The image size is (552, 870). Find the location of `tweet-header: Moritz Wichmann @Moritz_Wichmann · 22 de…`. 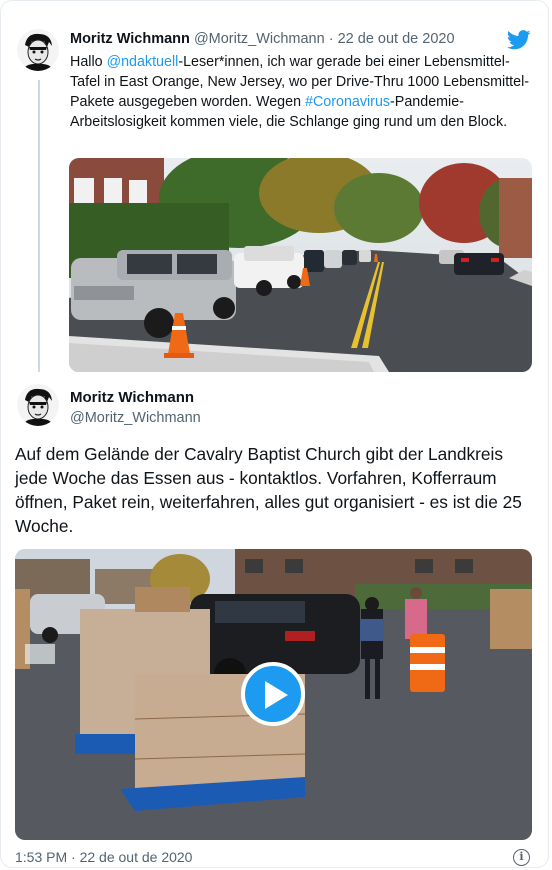

tweet-header: Moritz Wichmann @Moritz_Wichmann · 22 de… is located at coordinates (262, 39).